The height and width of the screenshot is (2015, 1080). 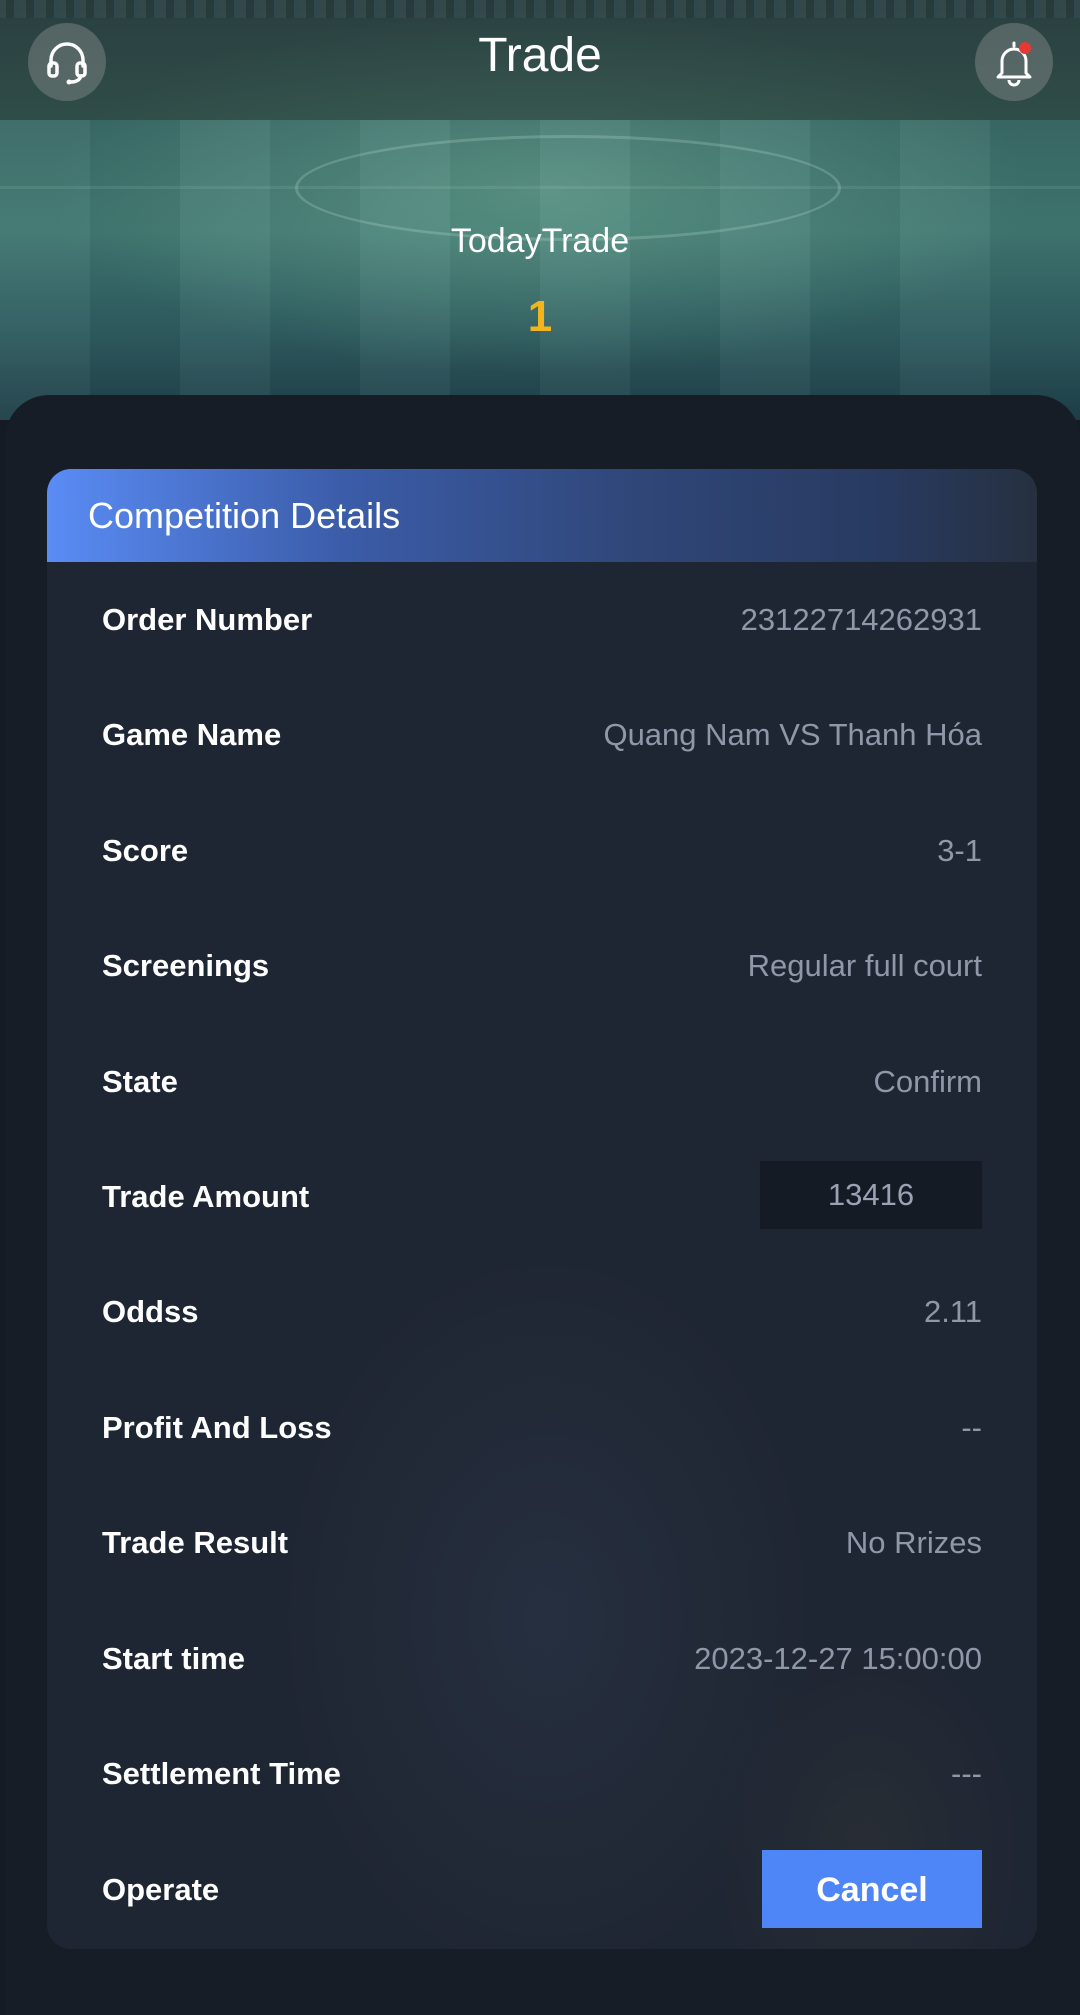 What do you see at coordinates (542, 1195) in the screenshot?
I see `detail-row-trade-amount: Trade Amount 13416` at bounding box center [542, 1195].